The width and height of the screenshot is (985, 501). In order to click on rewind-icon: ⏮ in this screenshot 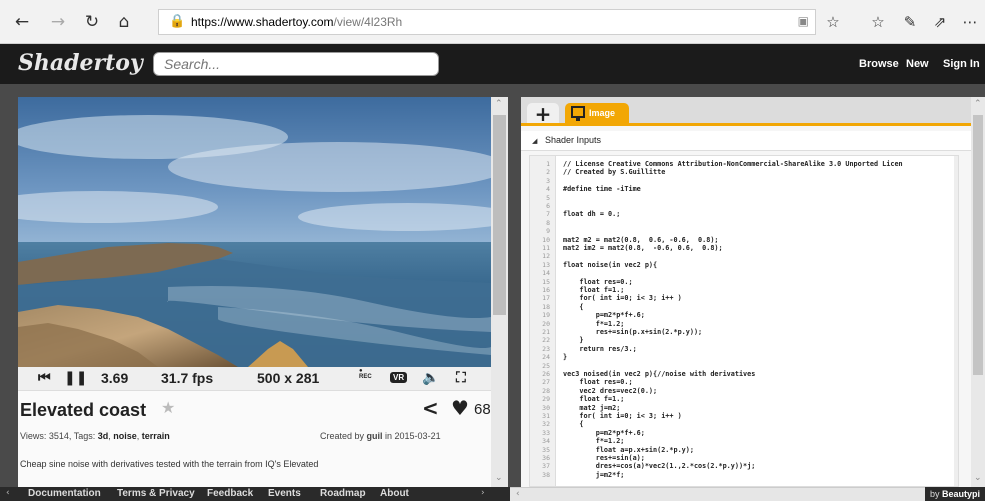, I will do `click(44, 378)`.